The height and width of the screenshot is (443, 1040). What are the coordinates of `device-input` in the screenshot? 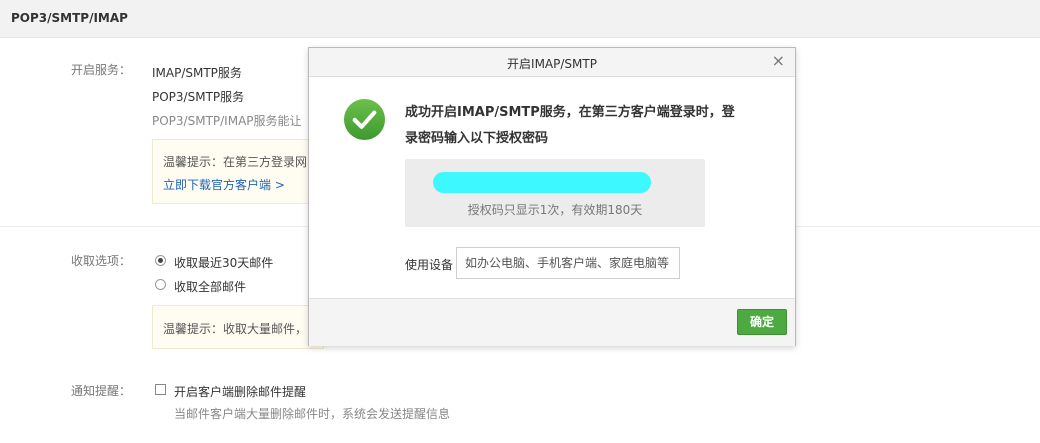 It's located at (568, 263).